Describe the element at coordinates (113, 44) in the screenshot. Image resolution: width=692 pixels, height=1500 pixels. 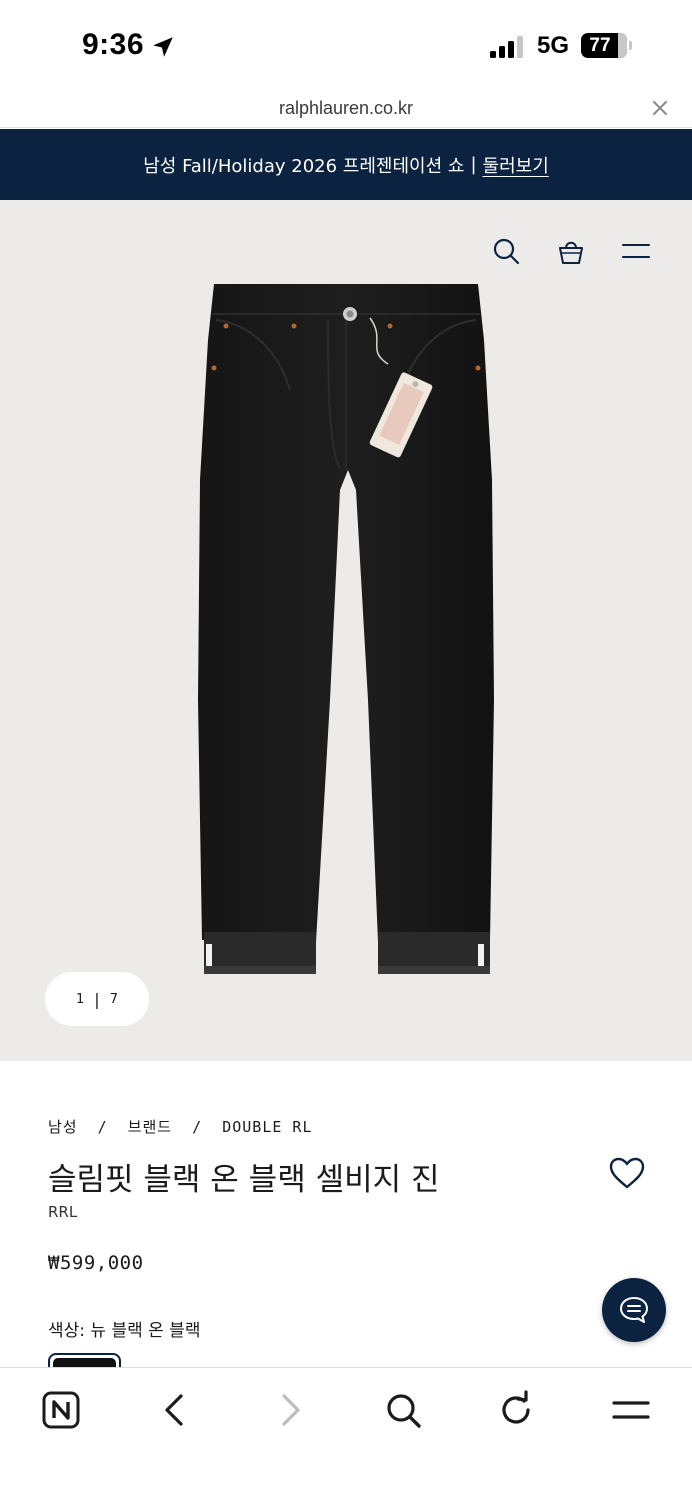
I see `status-time: 9:36` at that location.